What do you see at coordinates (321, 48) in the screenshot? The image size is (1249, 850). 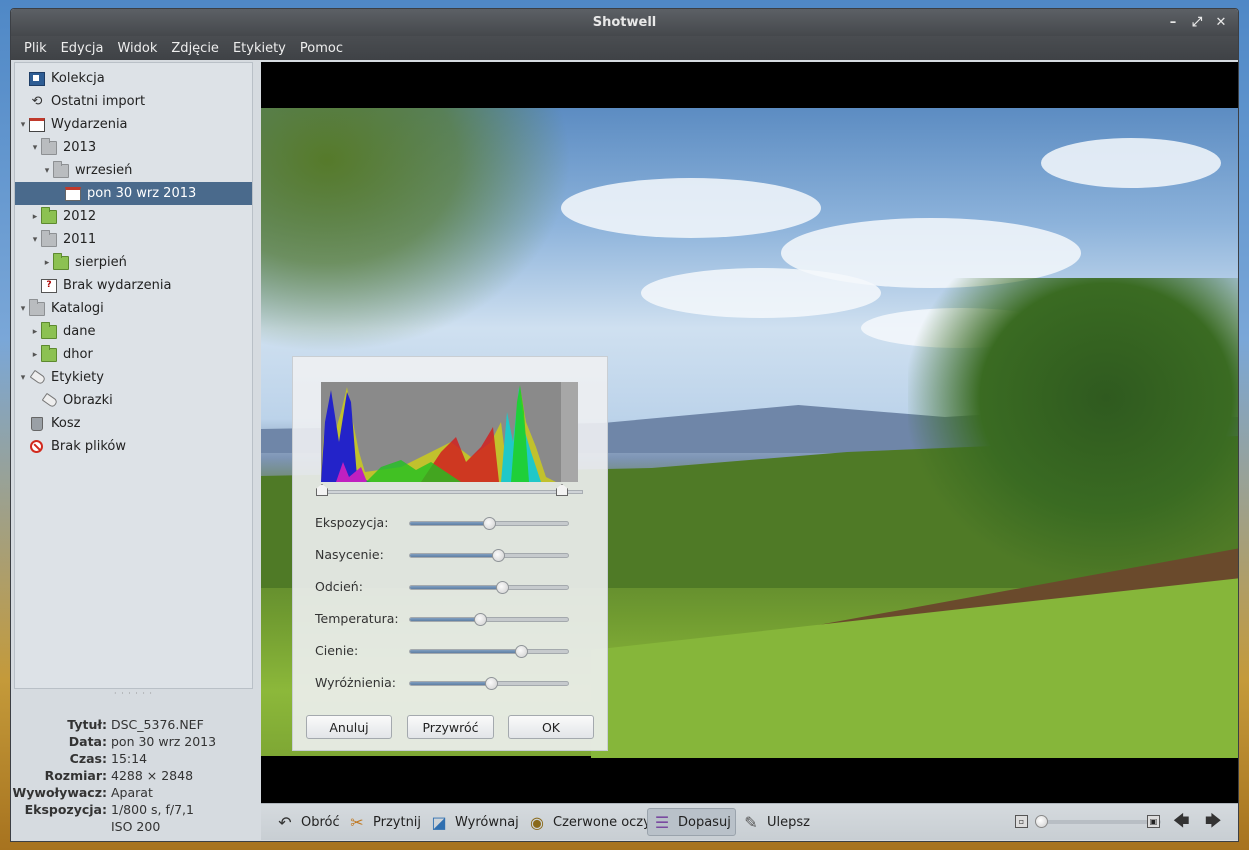 I see `menu-pomoc: Pomoc` at bounding box center [321, 48].